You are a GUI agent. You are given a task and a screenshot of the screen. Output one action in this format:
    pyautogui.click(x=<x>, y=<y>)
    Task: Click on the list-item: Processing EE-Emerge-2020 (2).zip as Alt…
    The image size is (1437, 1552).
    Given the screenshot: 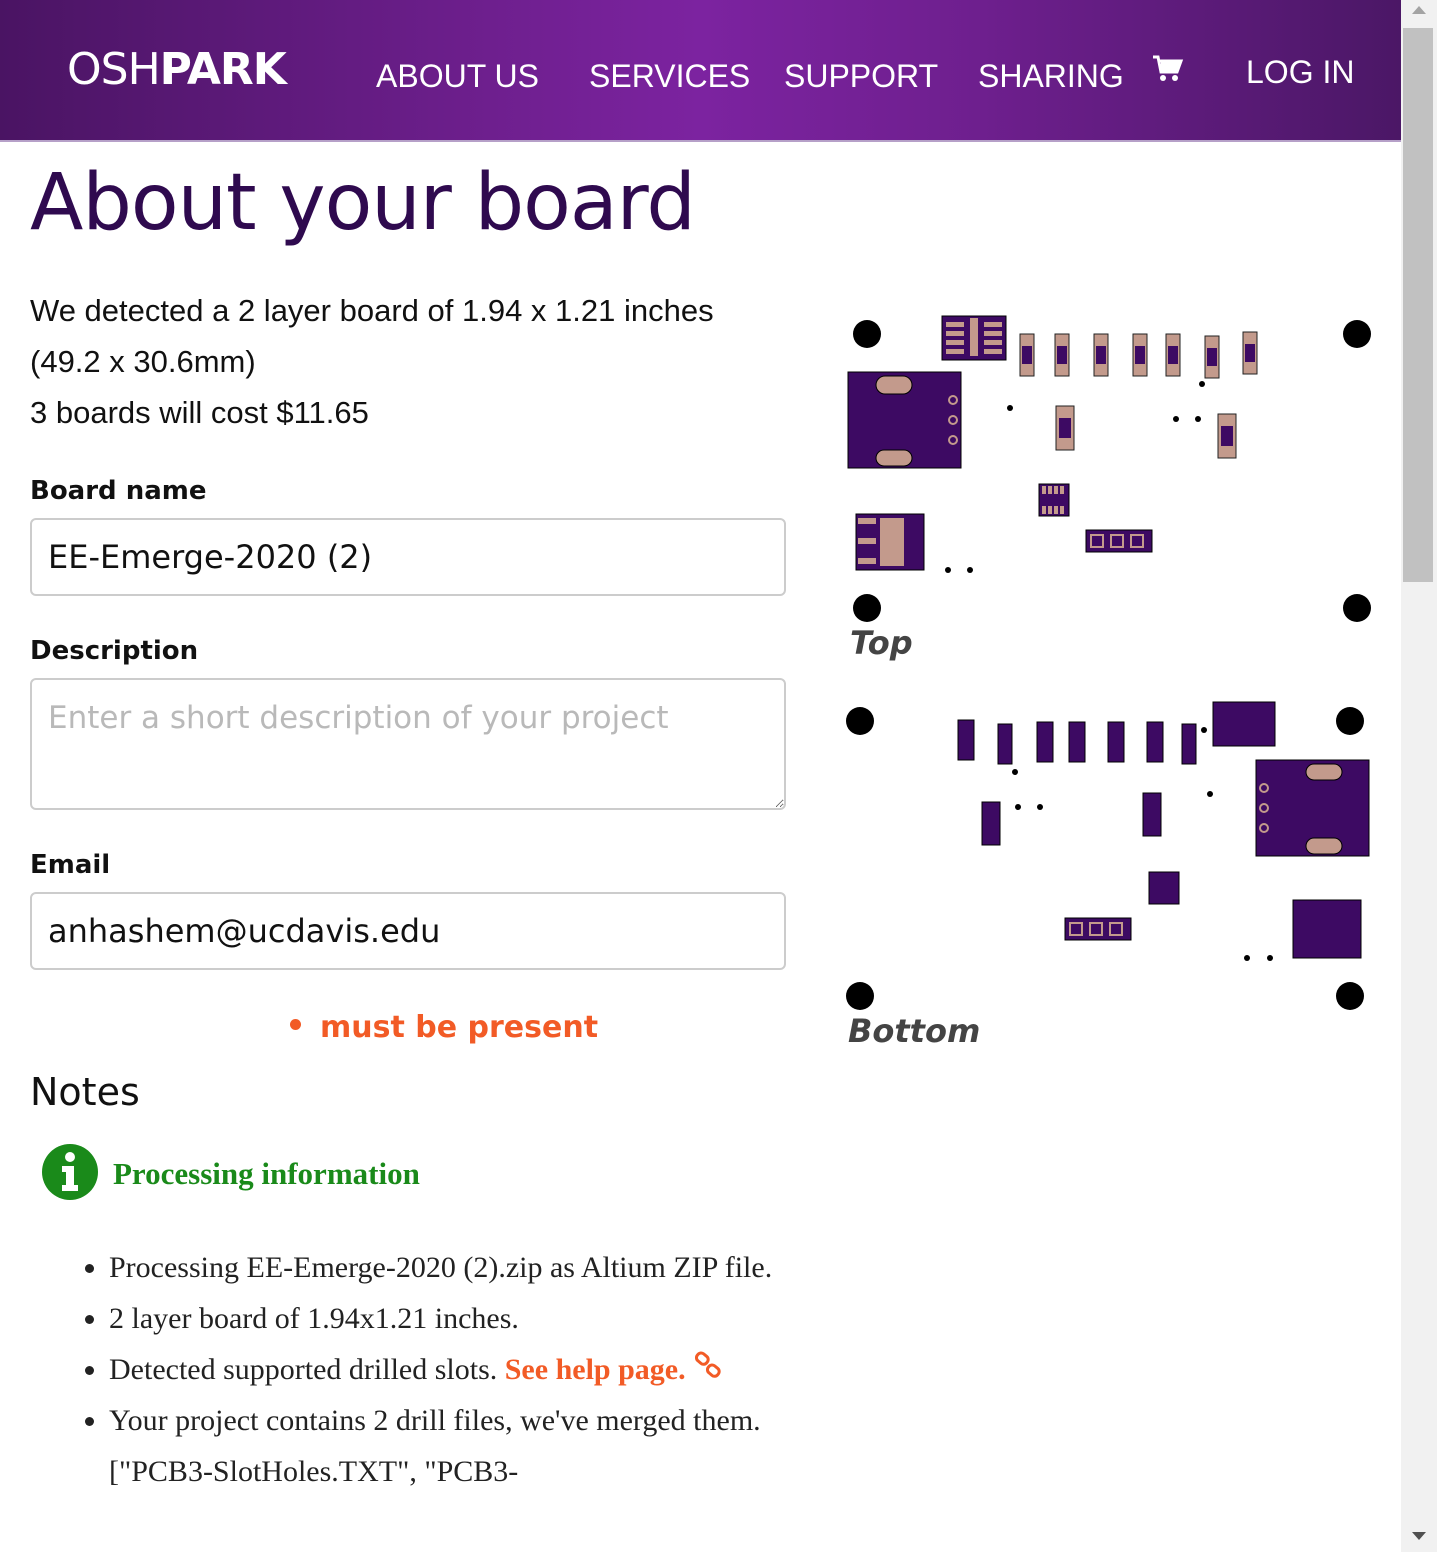 What is the action you would take?
    pyautogui.click(x=469, y=1267)
    